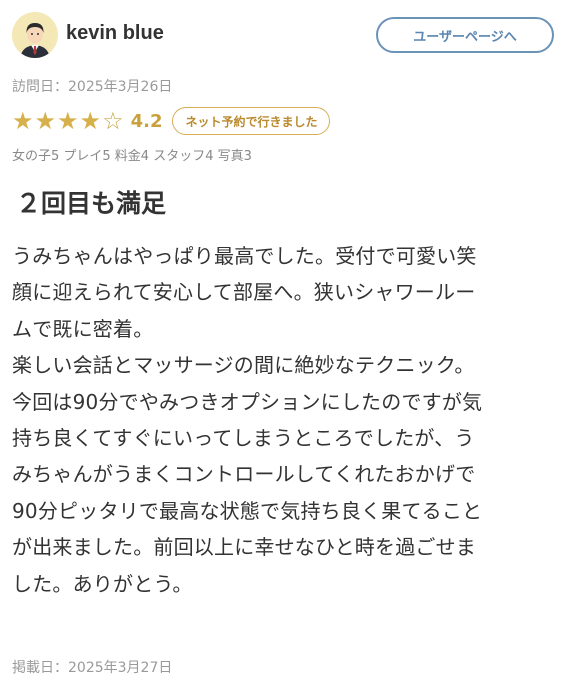 This screenshot has height=684, width=576. I want to click on username: kevin blue, so click(115, 33).